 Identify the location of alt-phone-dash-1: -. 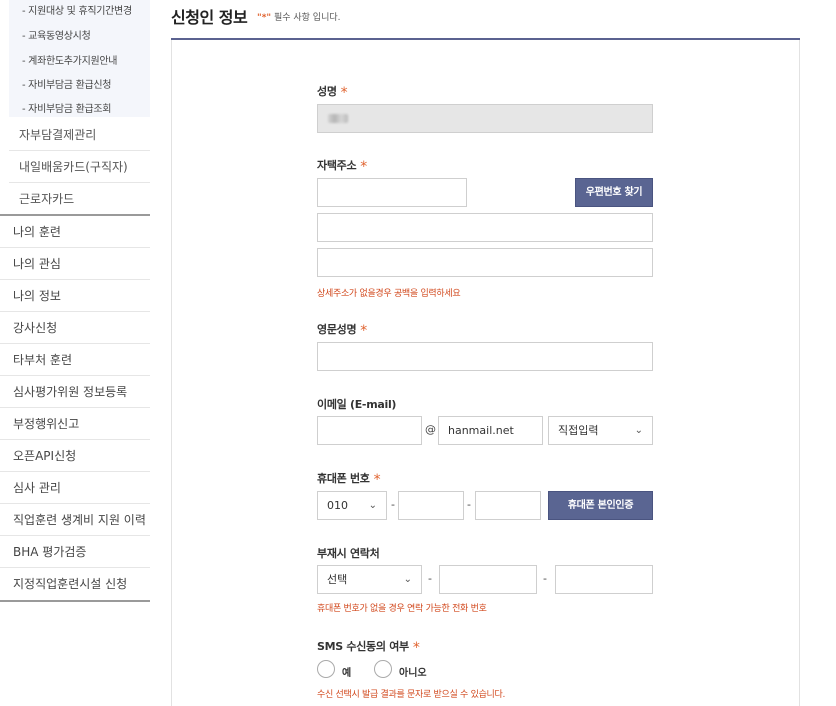
(430, 578).